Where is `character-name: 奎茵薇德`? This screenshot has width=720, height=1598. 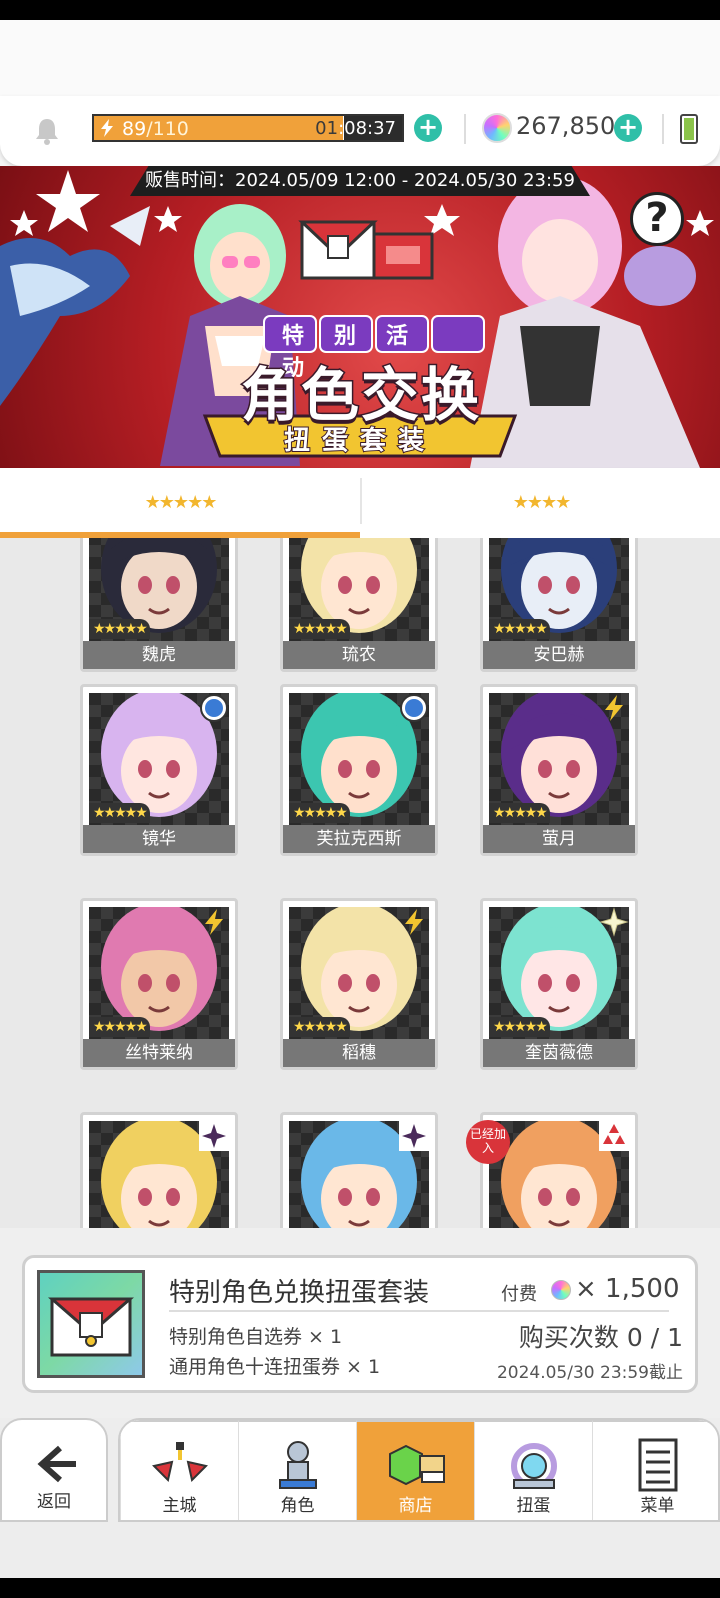
character-name: 奎茵薇德 is located at coordinates (559, 1053).